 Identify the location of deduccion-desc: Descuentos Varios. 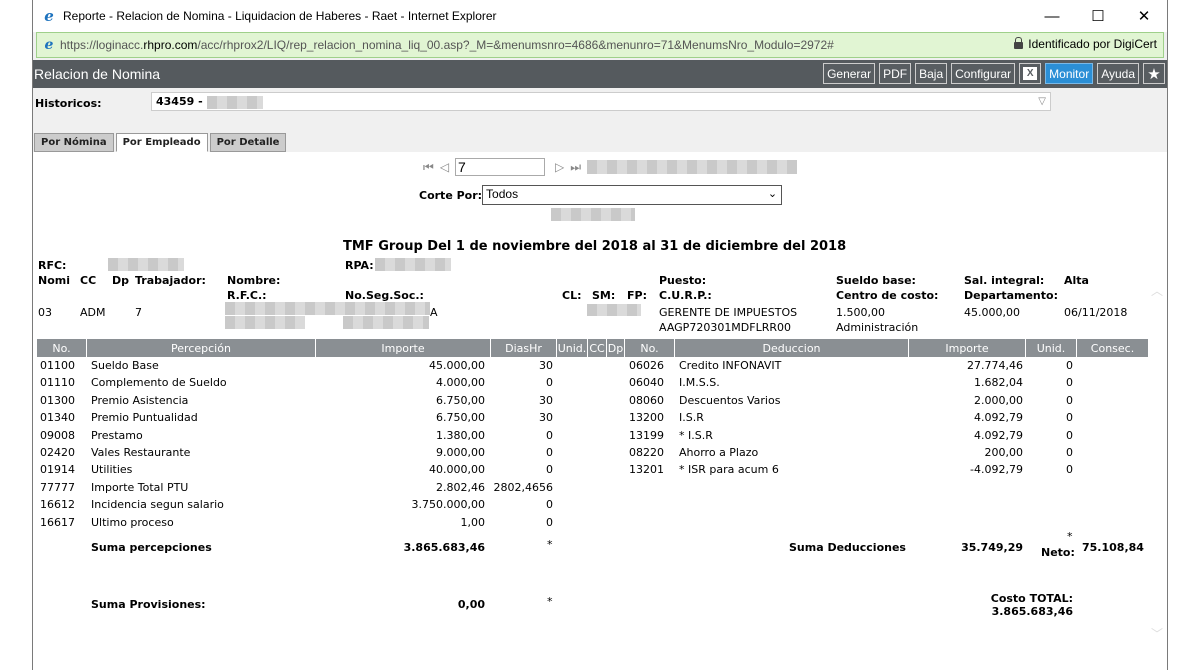
(730, 400).